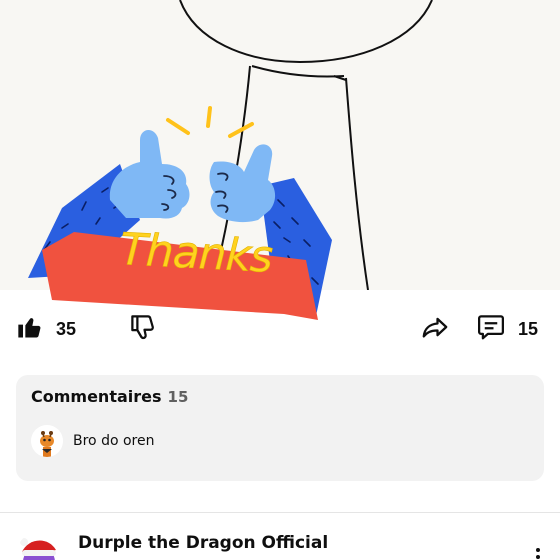 The width and height of the screenshot is (560, 560). I want to click on comments-header-count: 15, so click(178, 397).